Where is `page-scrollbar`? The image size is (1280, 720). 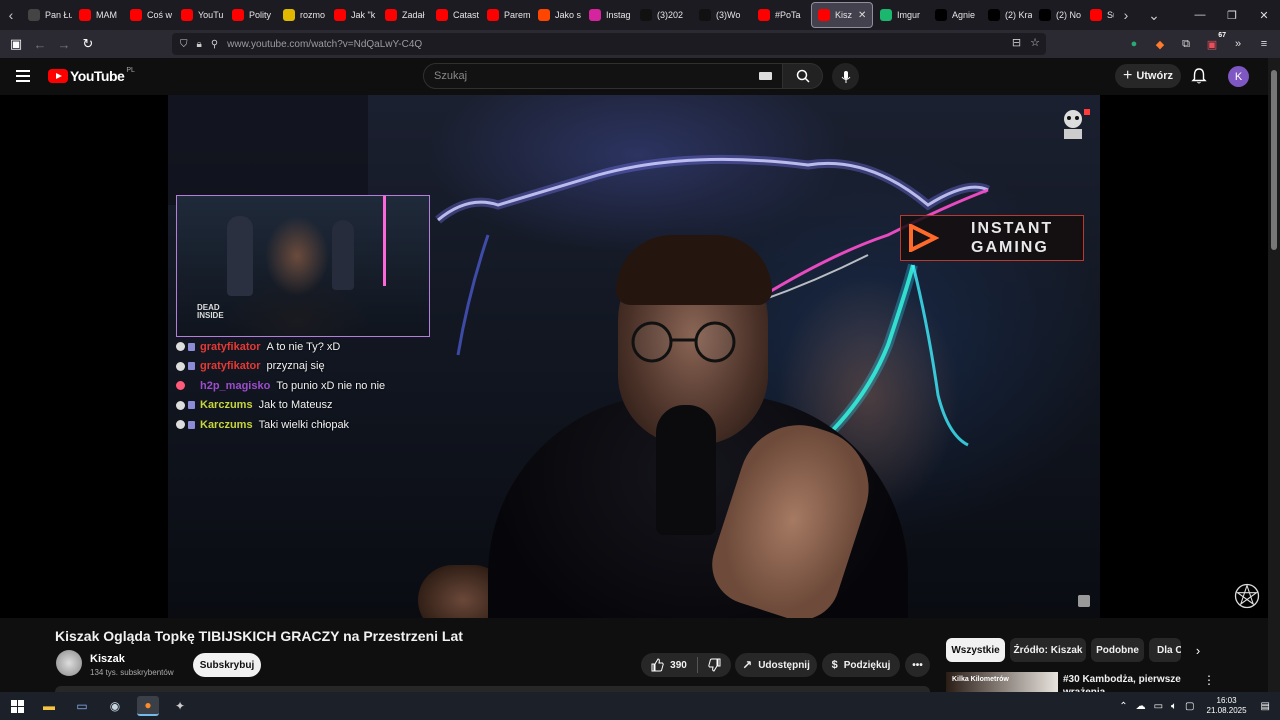
page-scrollbar is located at coordinates (1274, 375).